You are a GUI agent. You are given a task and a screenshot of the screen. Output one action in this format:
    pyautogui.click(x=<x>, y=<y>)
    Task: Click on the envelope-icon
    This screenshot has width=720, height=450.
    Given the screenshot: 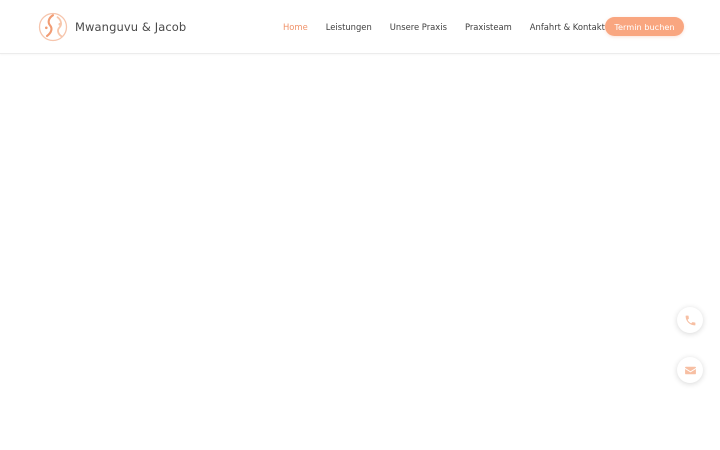 What is the action you would take?
    pyautogui.click(x=690, y=370)
    